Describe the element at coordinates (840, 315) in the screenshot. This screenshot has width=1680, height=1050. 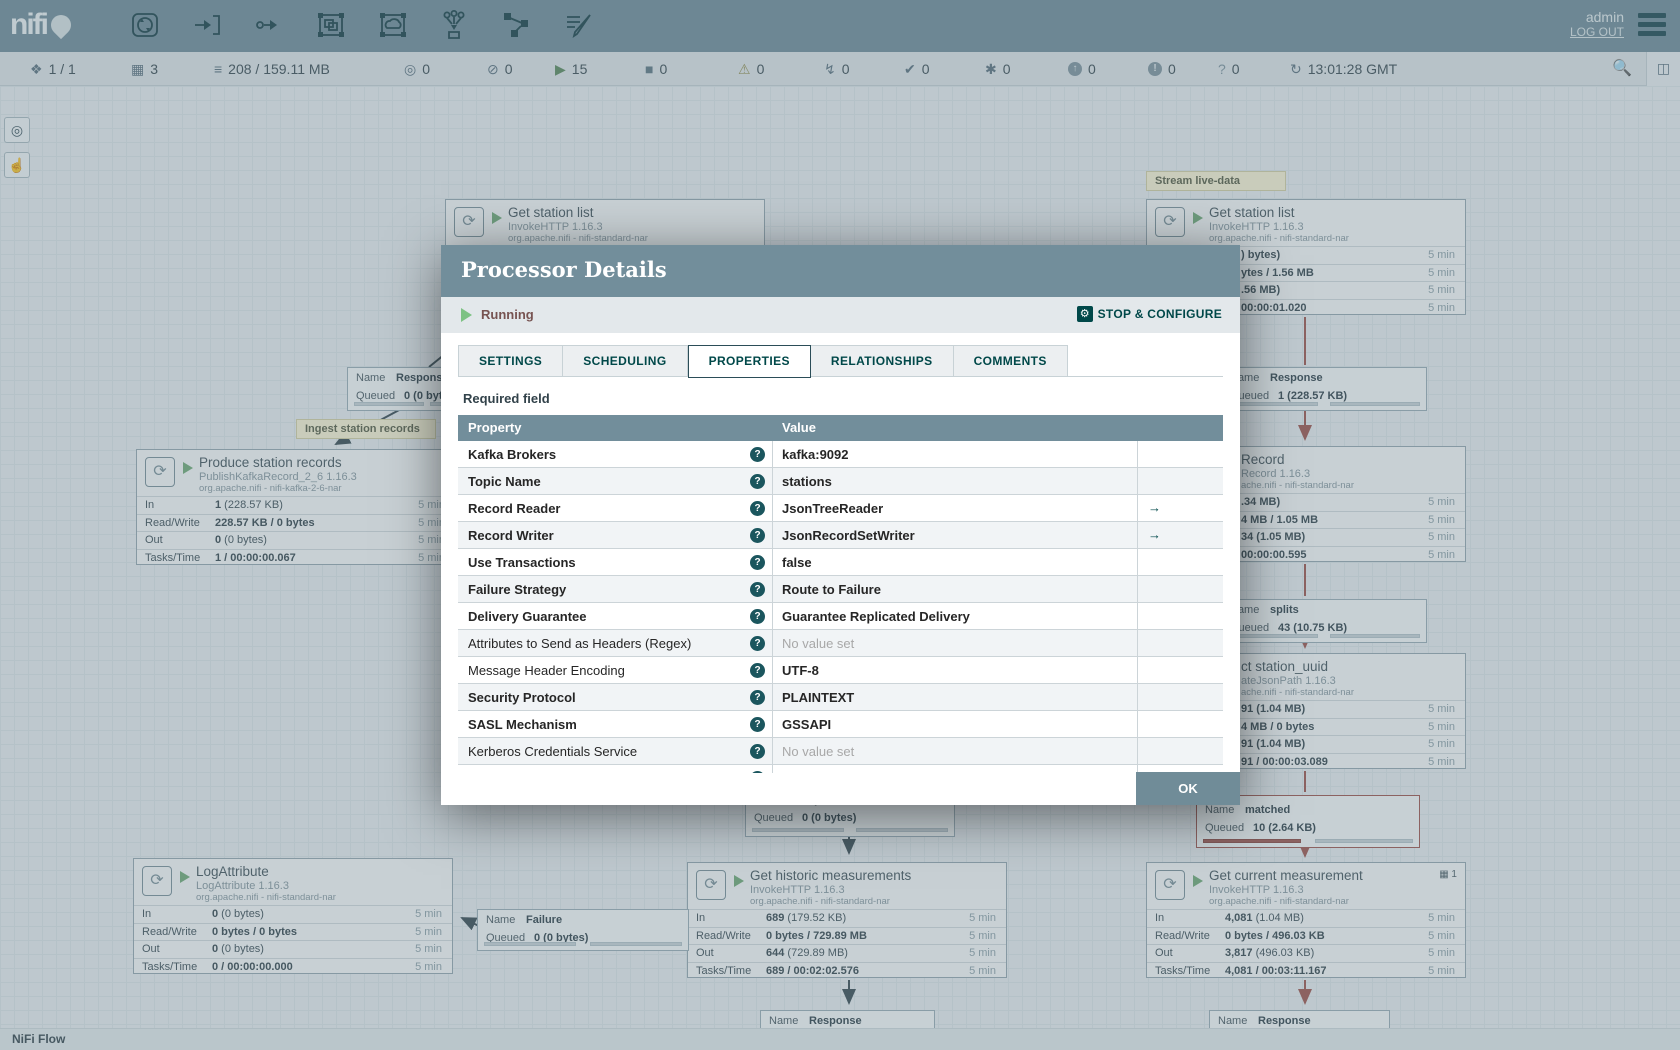
I see `dialog-status-row: Running ⚙ STOP & CONFIGURE` at that location.